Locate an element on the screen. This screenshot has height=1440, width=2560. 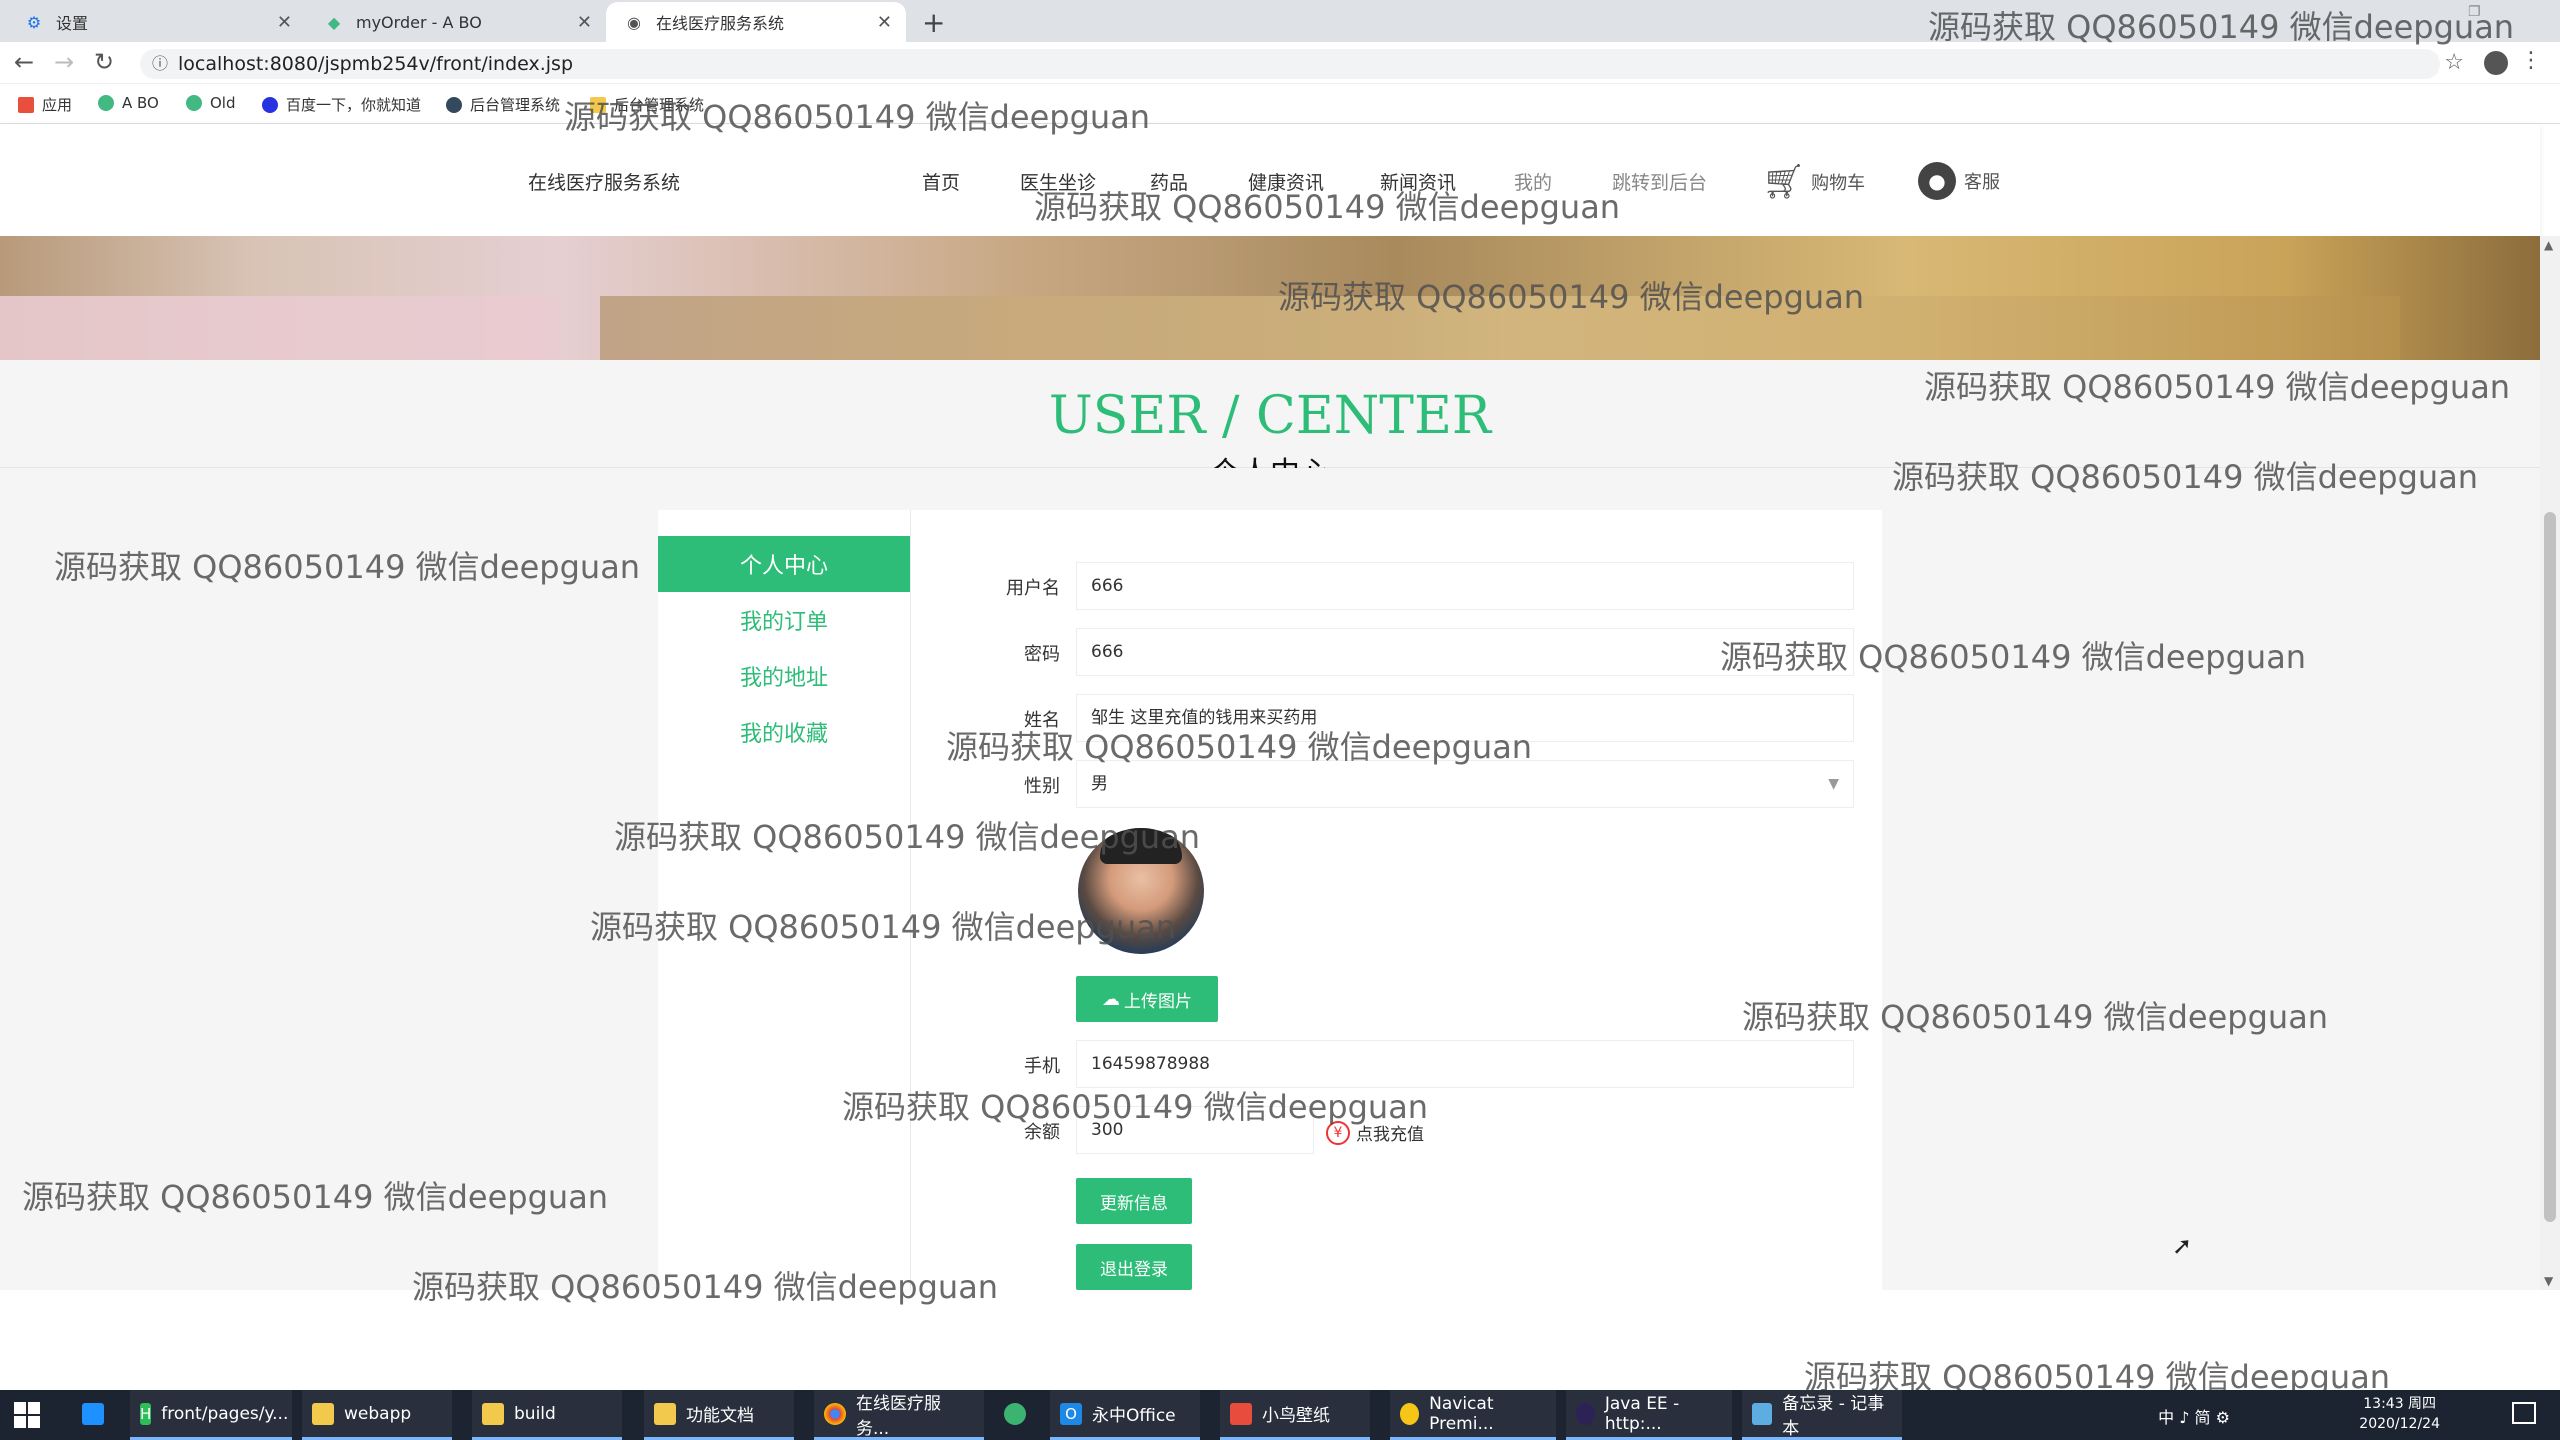
hbuilder-icon: H is located at coordinates (146, 1413).